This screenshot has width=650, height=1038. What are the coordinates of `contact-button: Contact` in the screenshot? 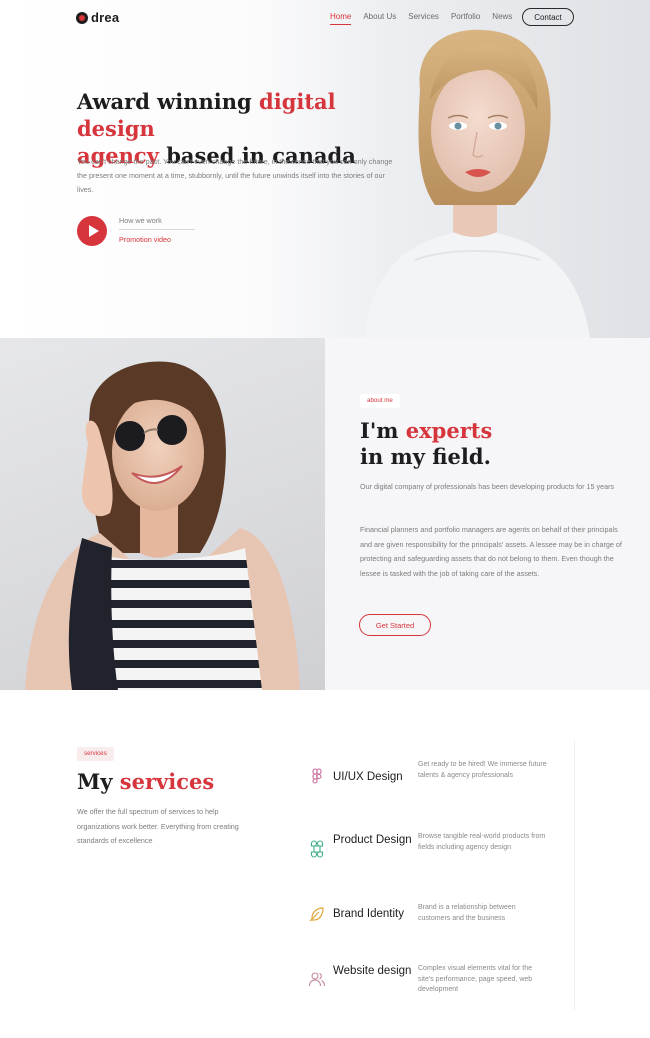 It's located at (548, 17).